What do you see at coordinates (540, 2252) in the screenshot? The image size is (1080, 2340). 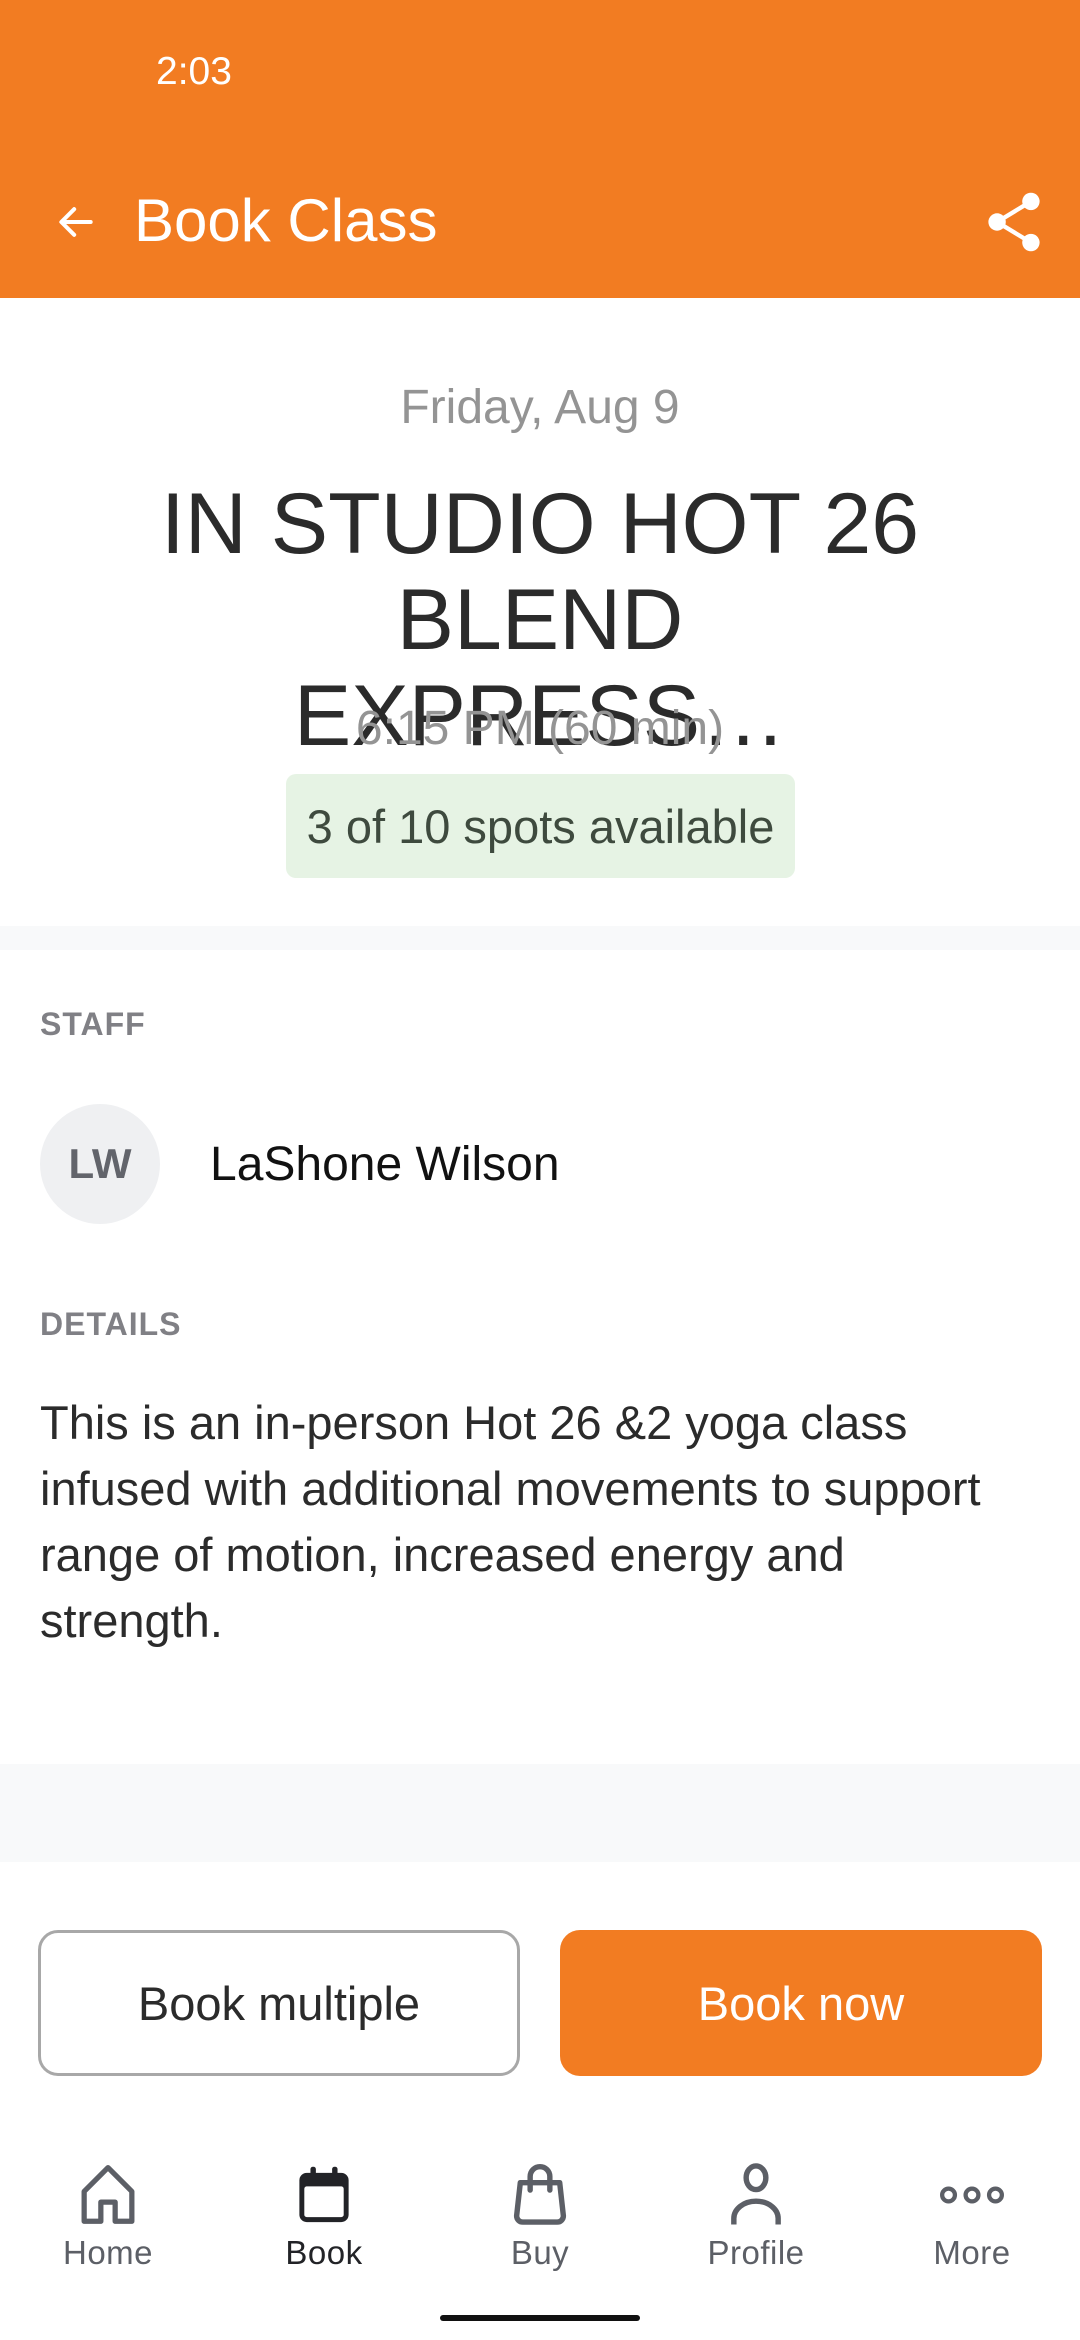 I see `tab-label: Buy` at bounding box center [540, 2252].